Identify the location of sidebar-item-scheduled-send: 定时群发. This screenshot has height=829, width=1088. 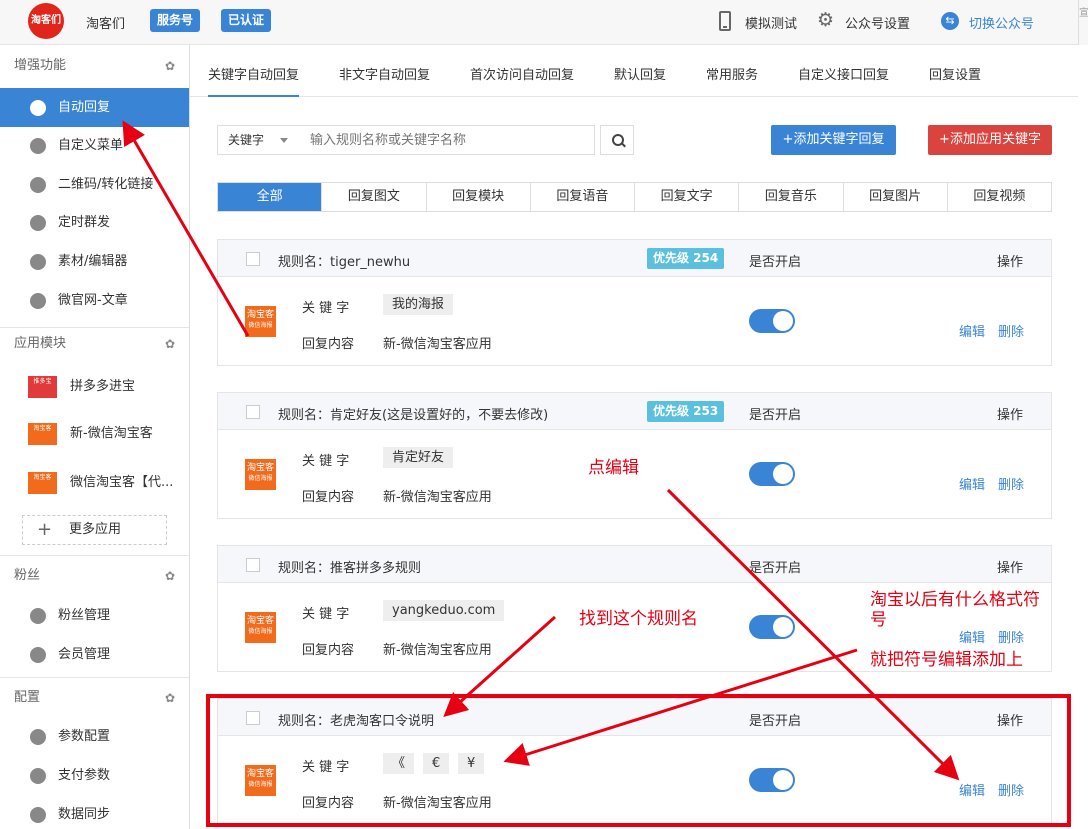
(94, 222).